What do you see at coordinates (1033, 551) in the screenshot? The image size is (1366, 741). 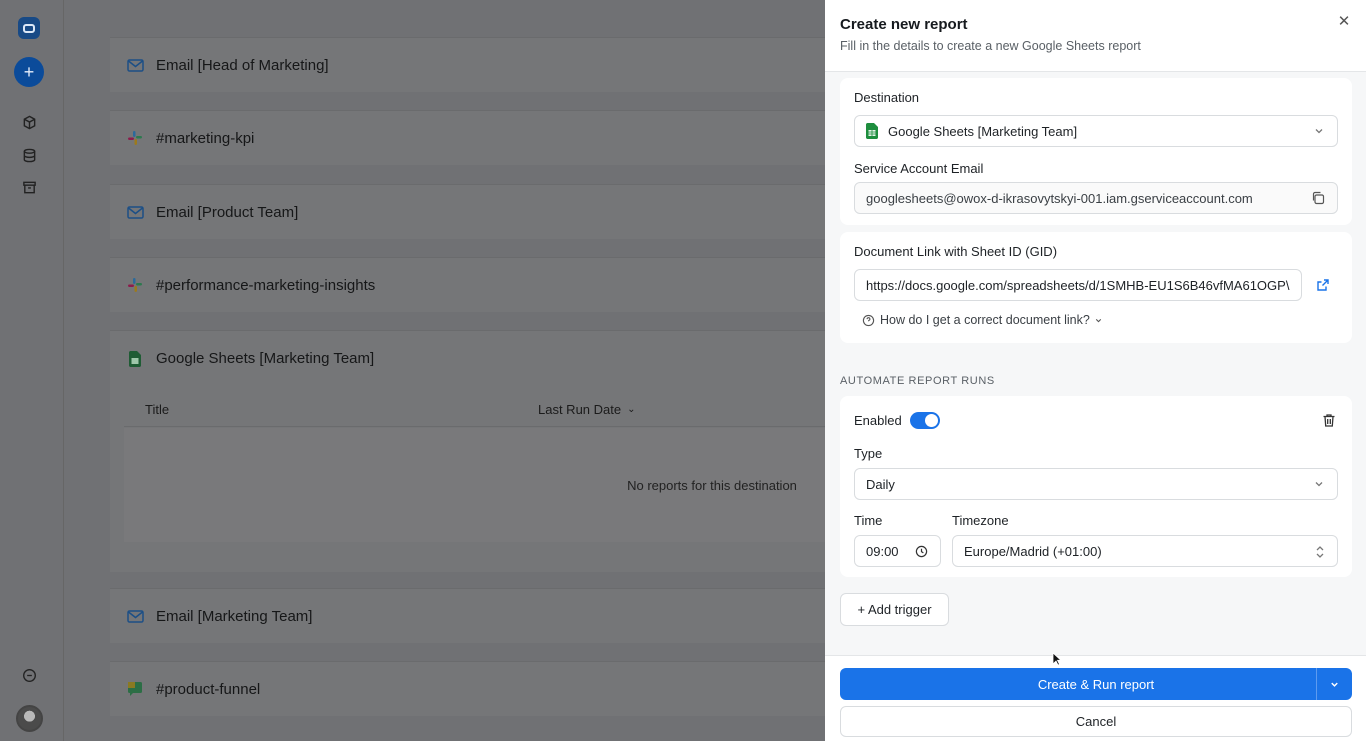 I see `timezone-value: Europe/Madrid (+01:00)` at bounding box center [1033, 551].